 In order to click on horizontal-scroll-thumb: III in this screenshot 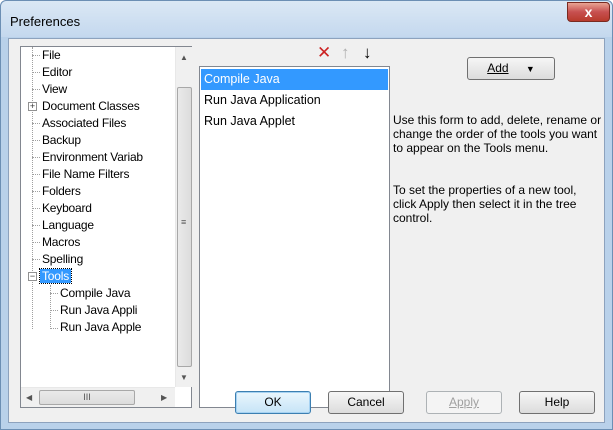, I will do `click(87, 397)`.